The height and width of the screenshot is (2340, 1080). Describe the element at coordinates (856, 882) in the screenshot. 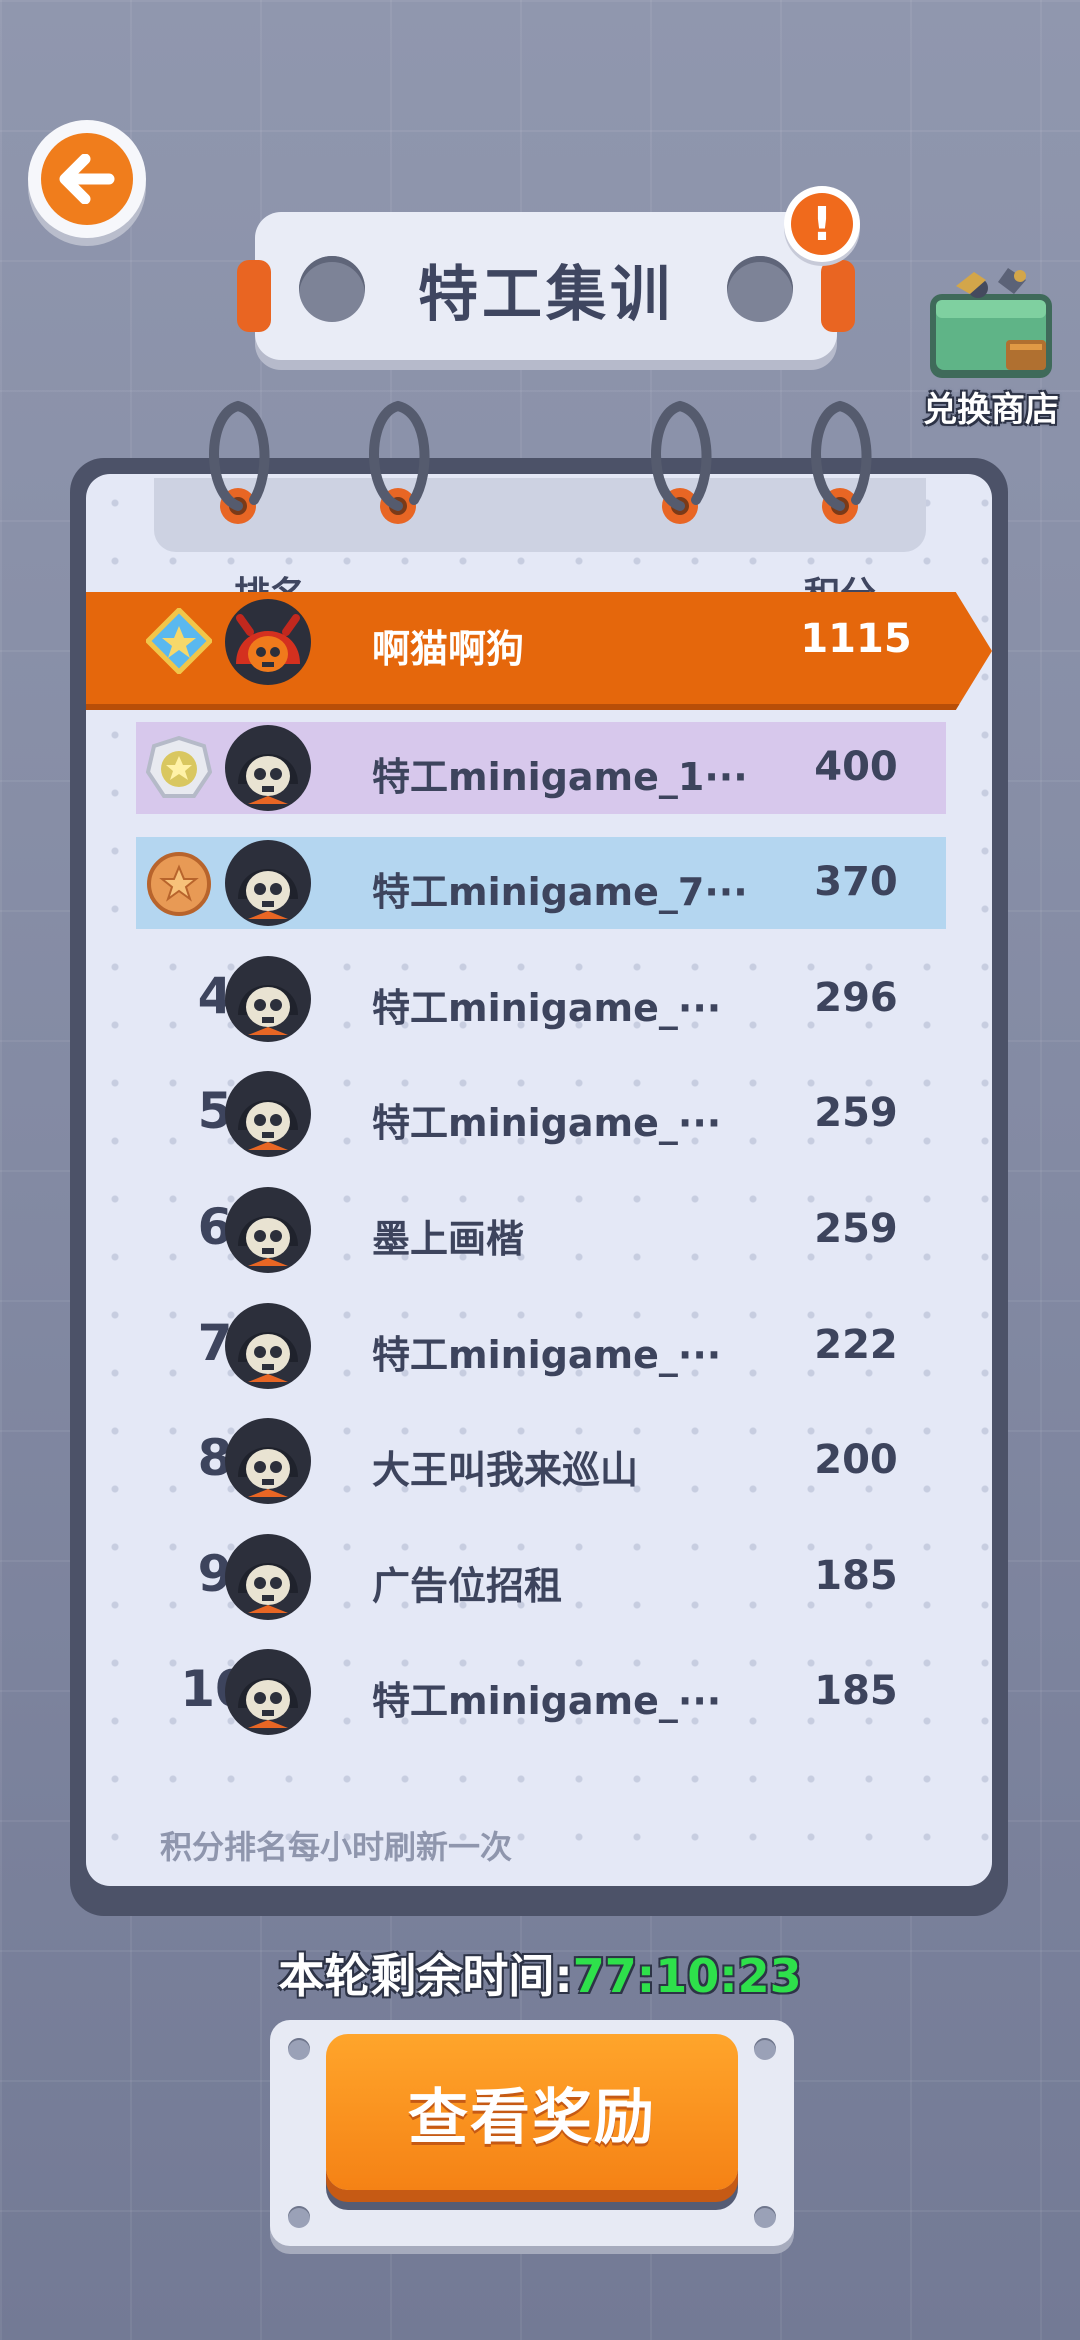

I see `player-score: 370` at that location.